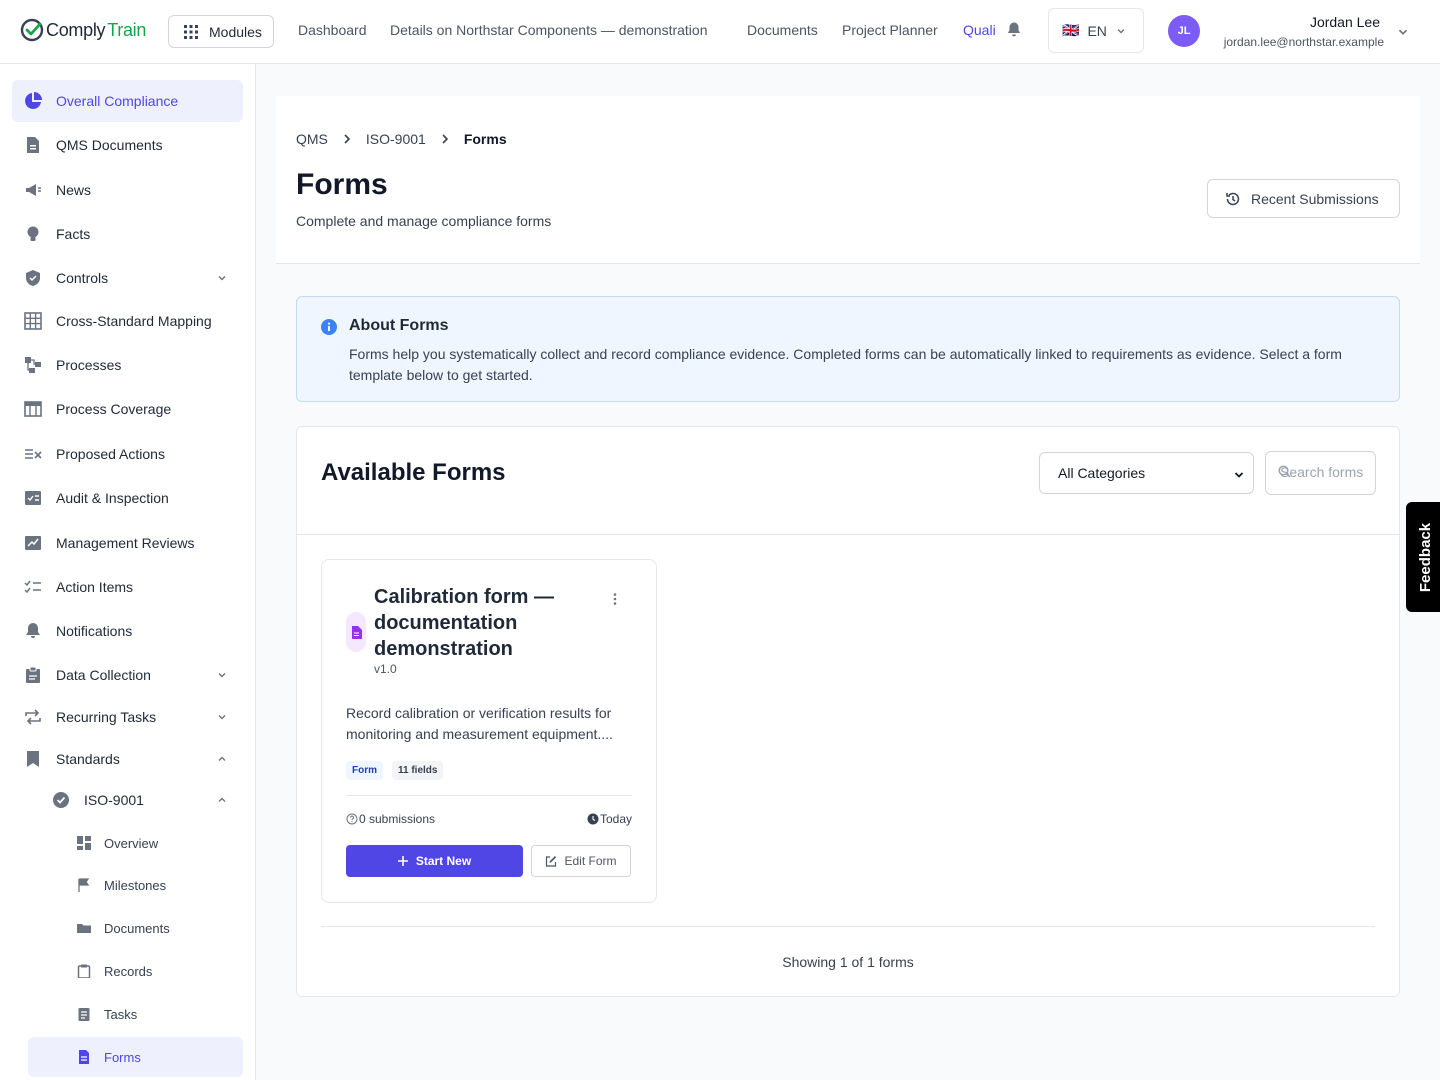 The width and height of the screenshot is (1440, 1080). Describe the element at coordinates (332, 30) in the screenshot. I see `nav-dashboard: Dashboard` at that location.